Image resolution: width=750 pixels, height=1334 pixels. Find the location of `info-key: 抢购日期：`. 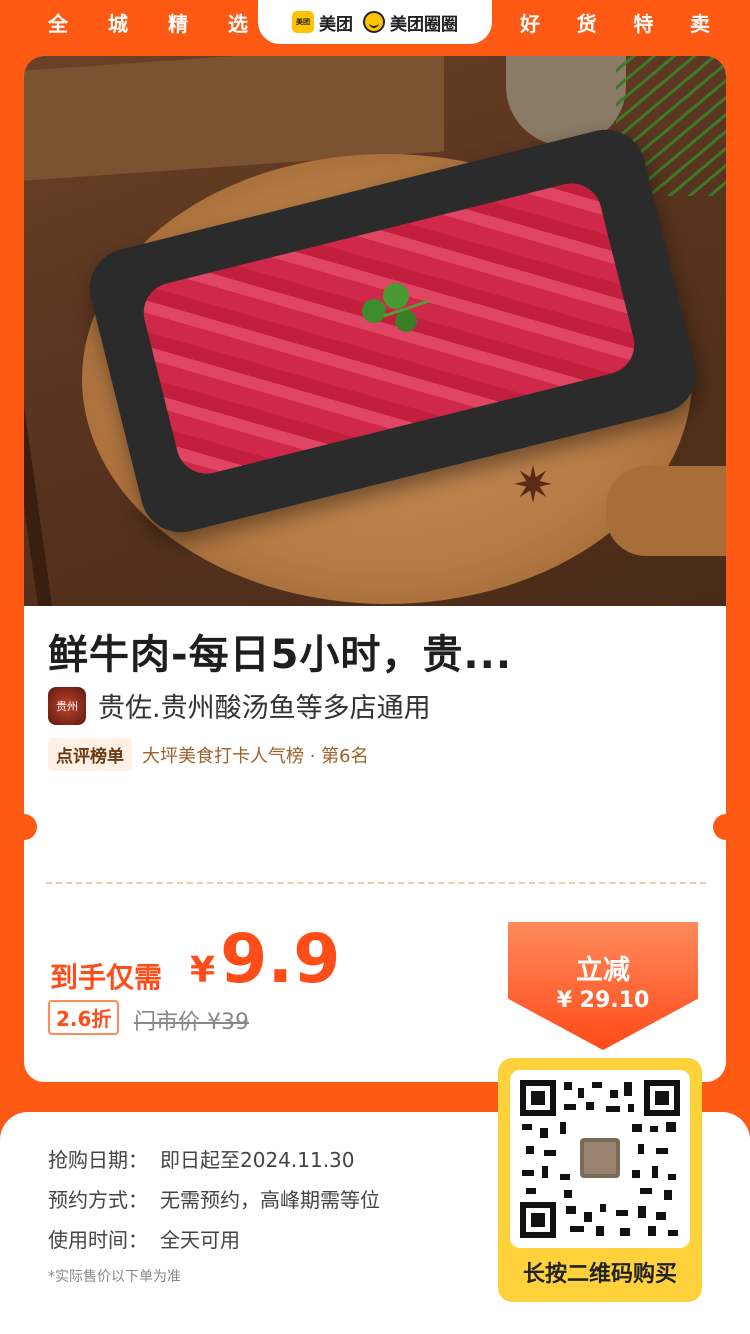

info-key: 抢购日期： is located at coordinates (98, 1160).